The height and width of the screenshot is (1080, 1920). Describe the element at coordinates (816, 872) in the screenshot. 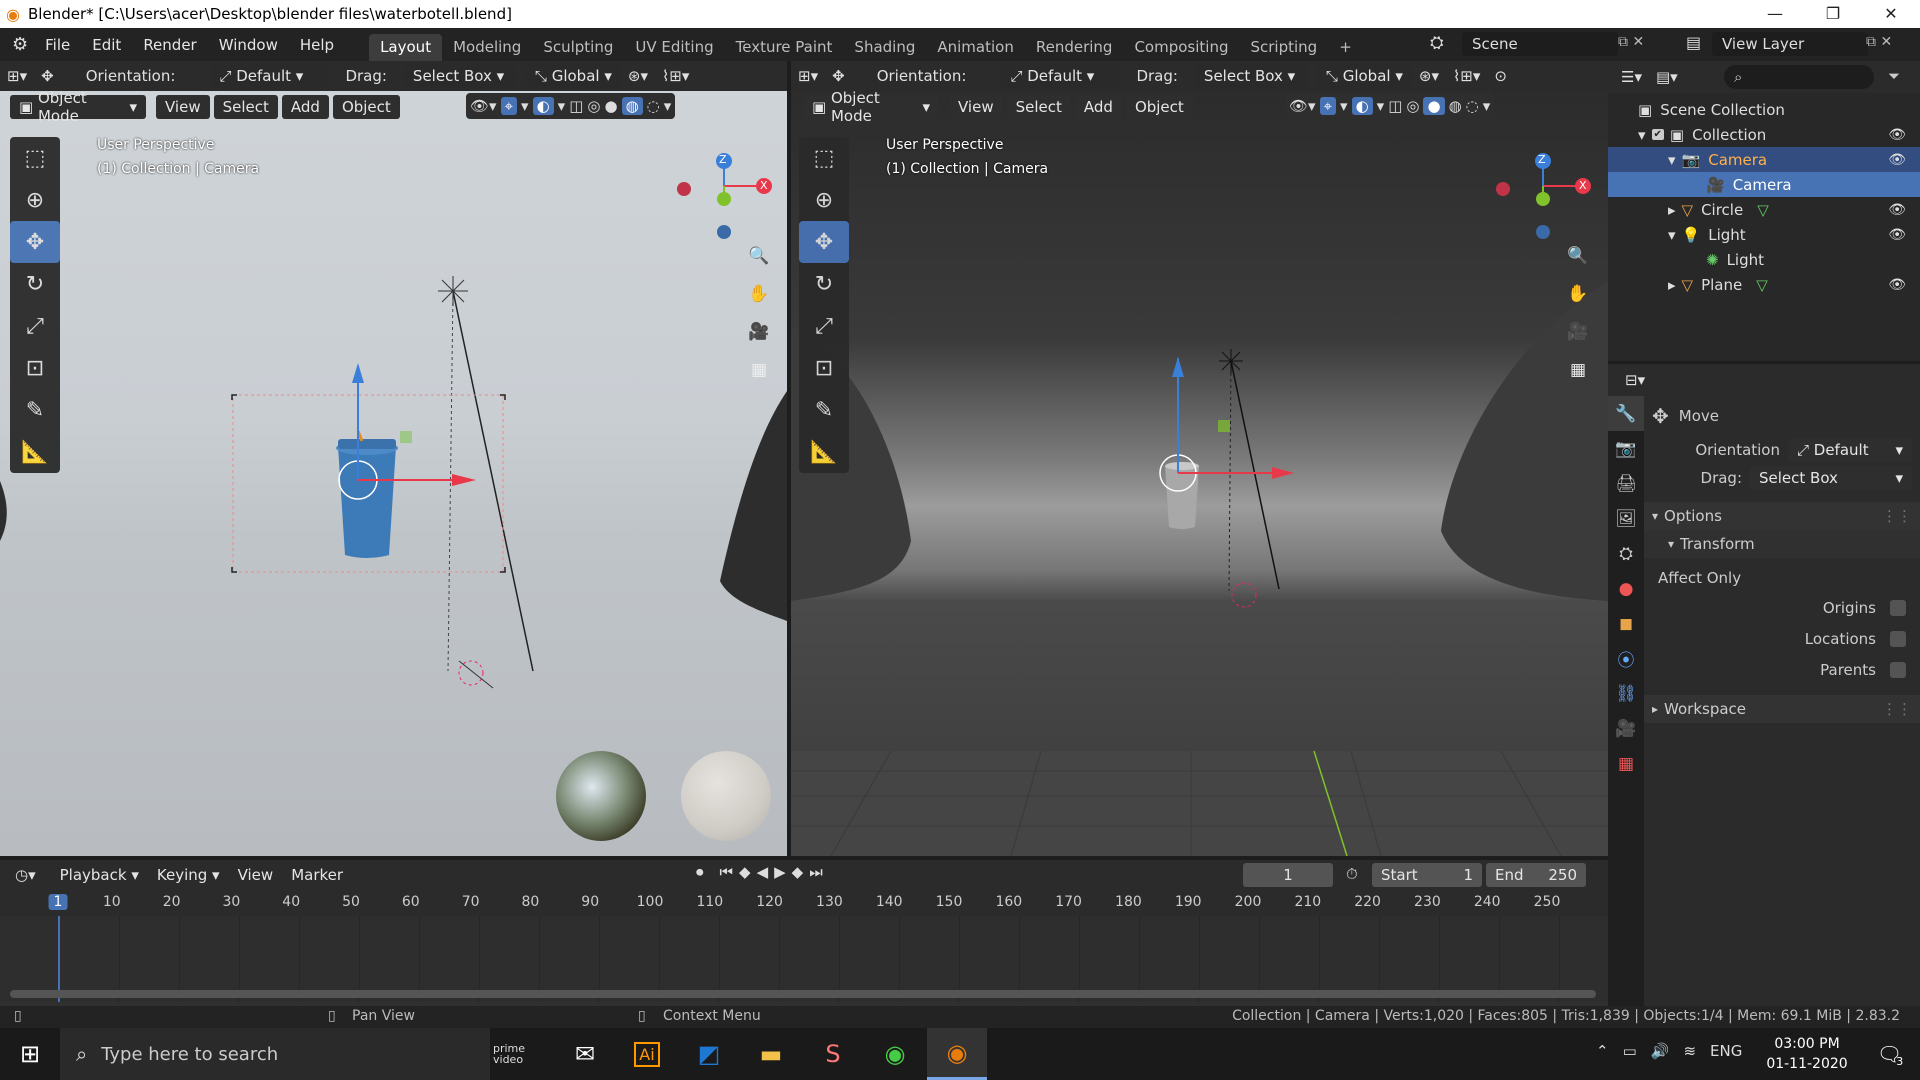

I see `jump-end-icon: ⏭` at that location.